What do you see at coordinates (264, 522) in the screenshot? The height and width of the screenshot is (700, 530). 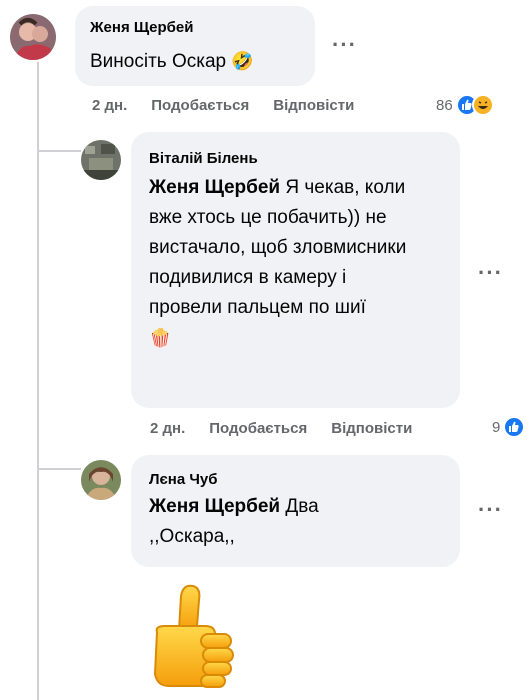 I see `comment-text: Женя Щербей Два ,,Оскара,,` at bounding box center [264, 522].